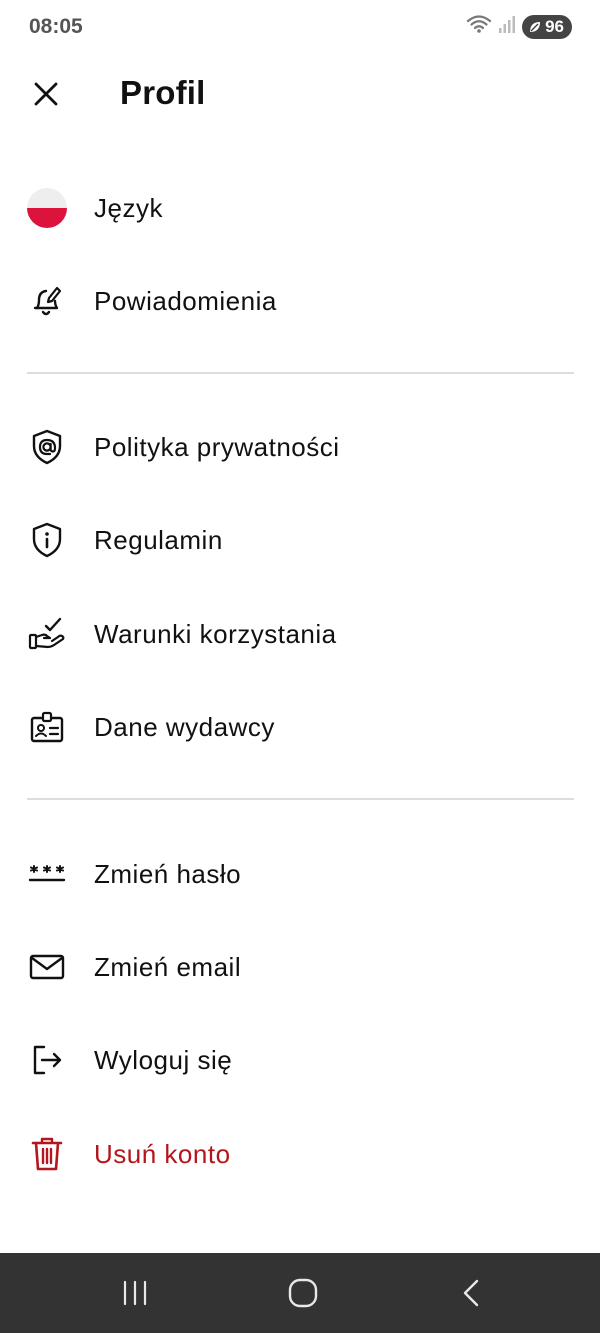 This screenshot has height=1333, width=600. I want to click on menu-item-publisher-info: Dane wydawcy, so click(300, 727).